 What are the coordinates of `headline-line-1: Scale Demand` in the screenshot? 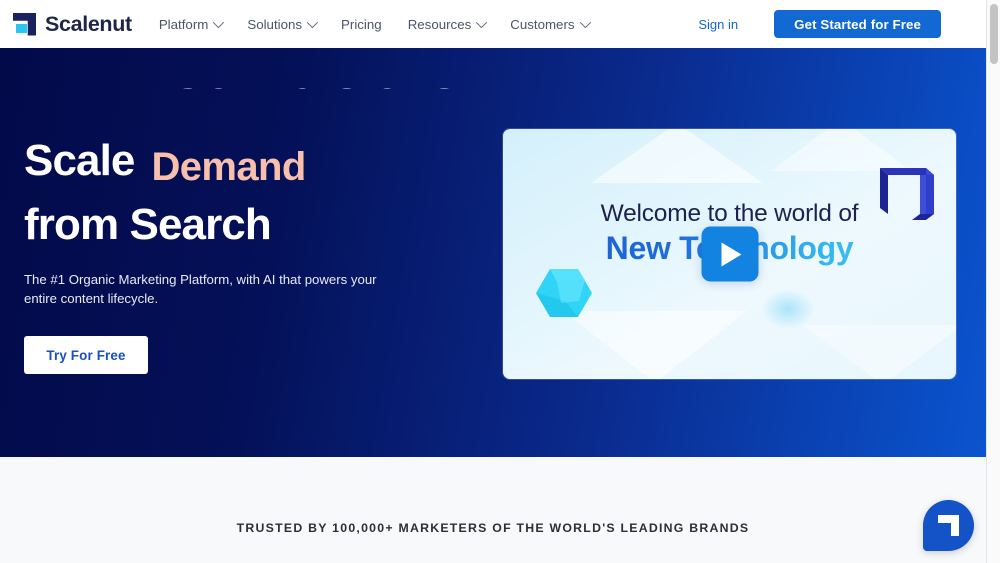 It's located at (239, 164).